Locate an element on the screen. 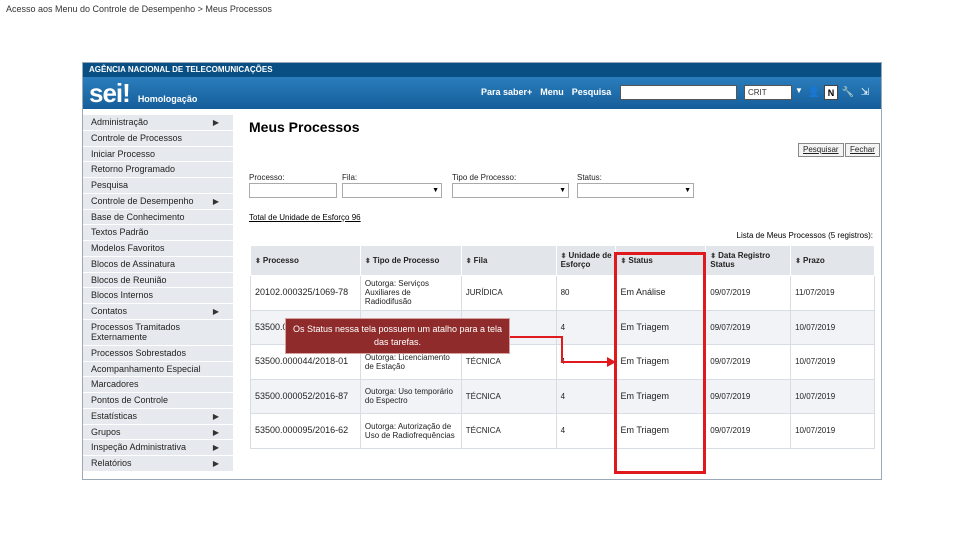 The width and height of the screenshot is (960, 540). search-input is located at coordinates (678, 92).